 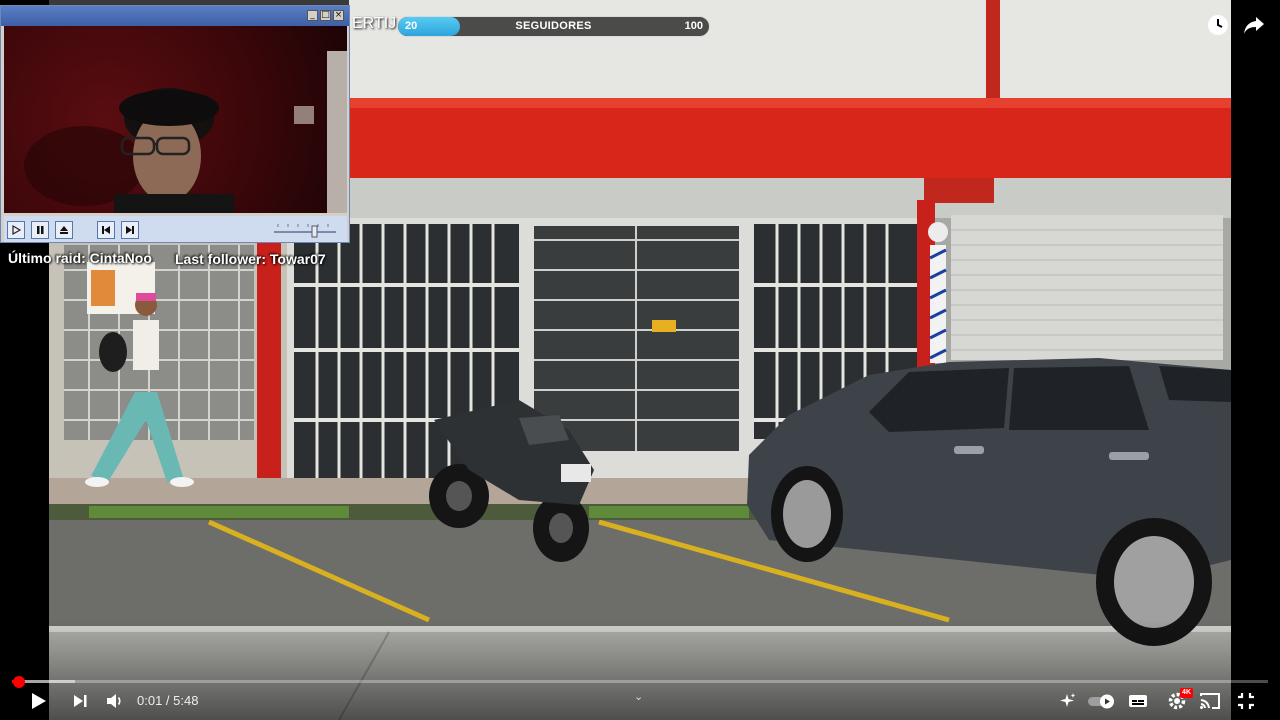 I want to click on watch-later-icon, so click(x=1218, y=25).